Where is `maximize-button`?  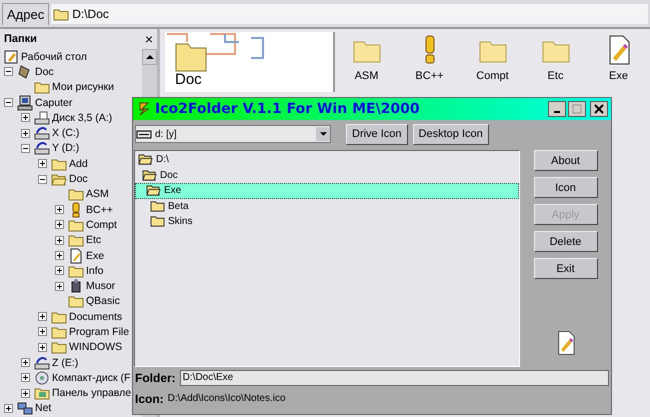
maximize-button is located at coordinates (577, 109).